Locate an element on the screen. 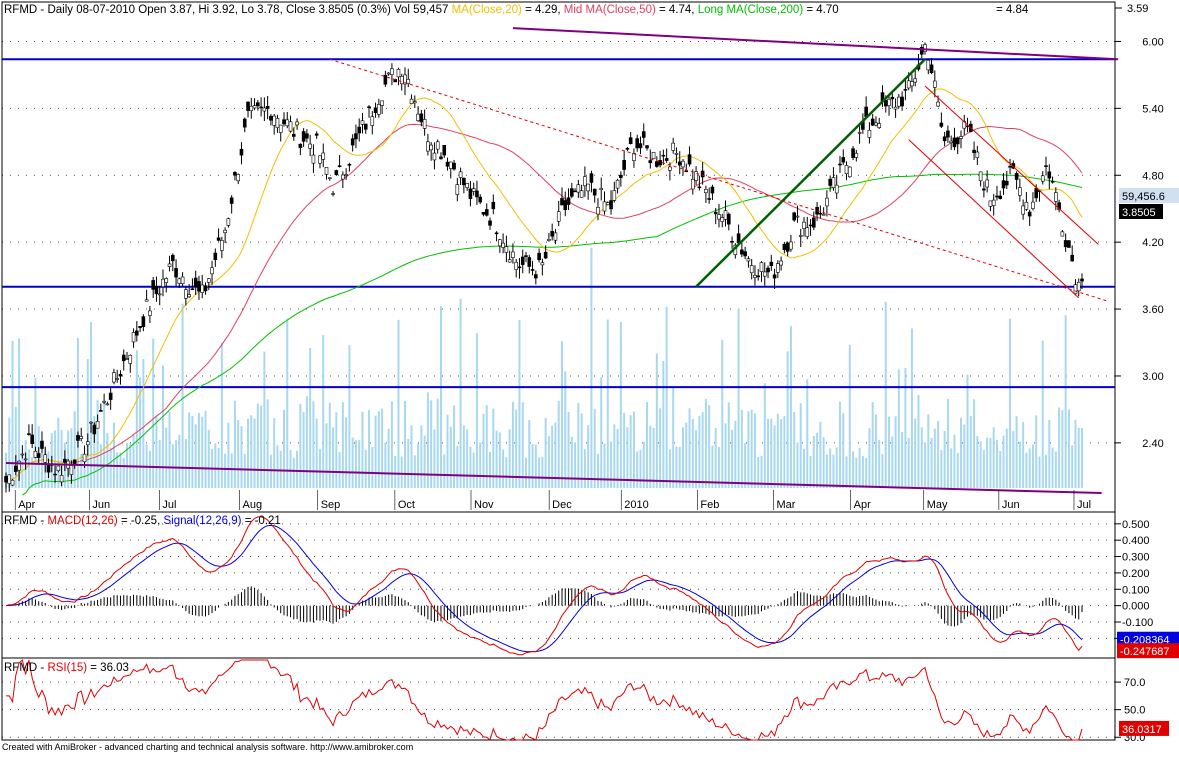  x-axis-label: Aug is located at coordinates (253, 505).